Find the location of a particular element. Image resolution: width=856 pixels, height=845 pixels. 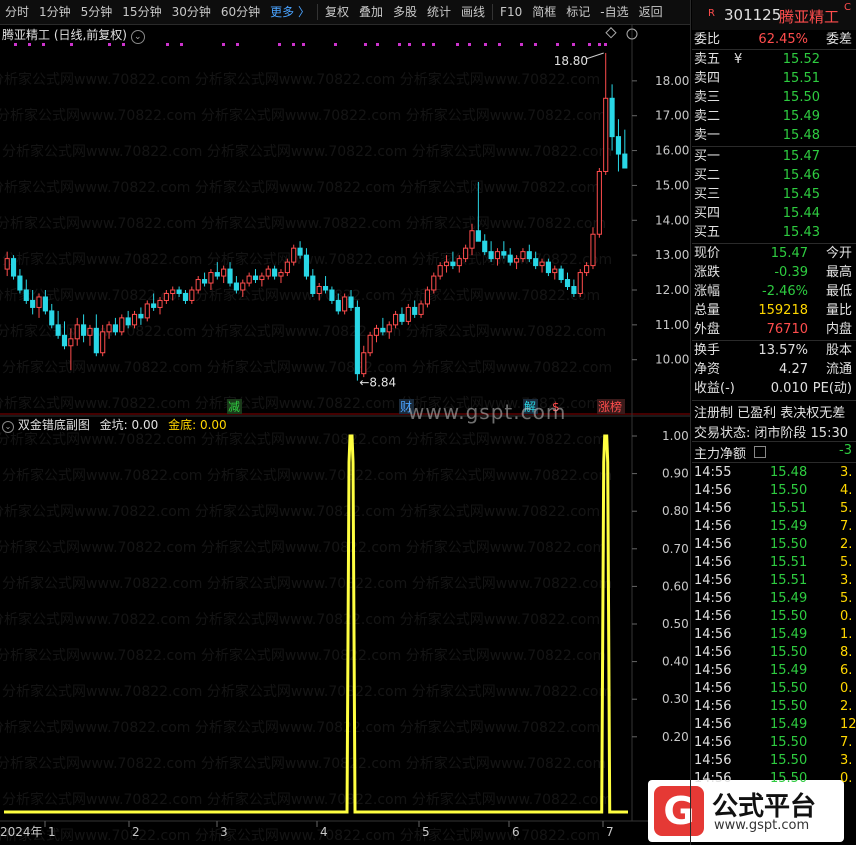

quote-row2-value: 13.57% is located at coordinates (783, 350).